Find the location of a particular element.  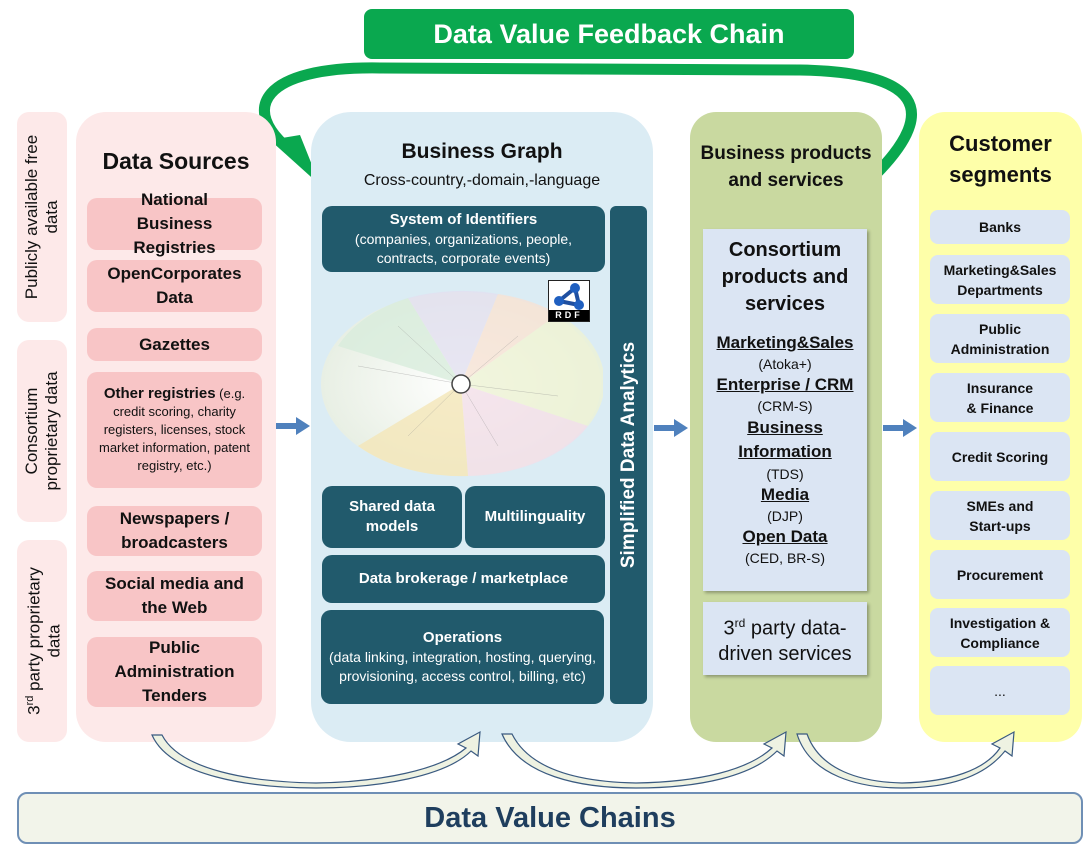

segment-label: Marketing&Sales Departments is located at coordinates (1000, 279).